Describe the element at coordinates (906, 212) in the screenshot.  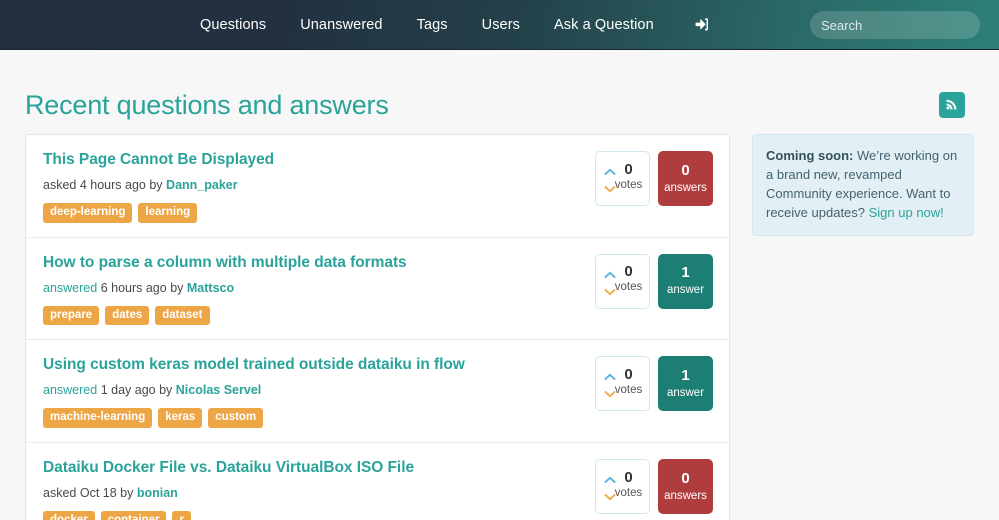
I see `sign-up-link: Sign up now!` at that location.